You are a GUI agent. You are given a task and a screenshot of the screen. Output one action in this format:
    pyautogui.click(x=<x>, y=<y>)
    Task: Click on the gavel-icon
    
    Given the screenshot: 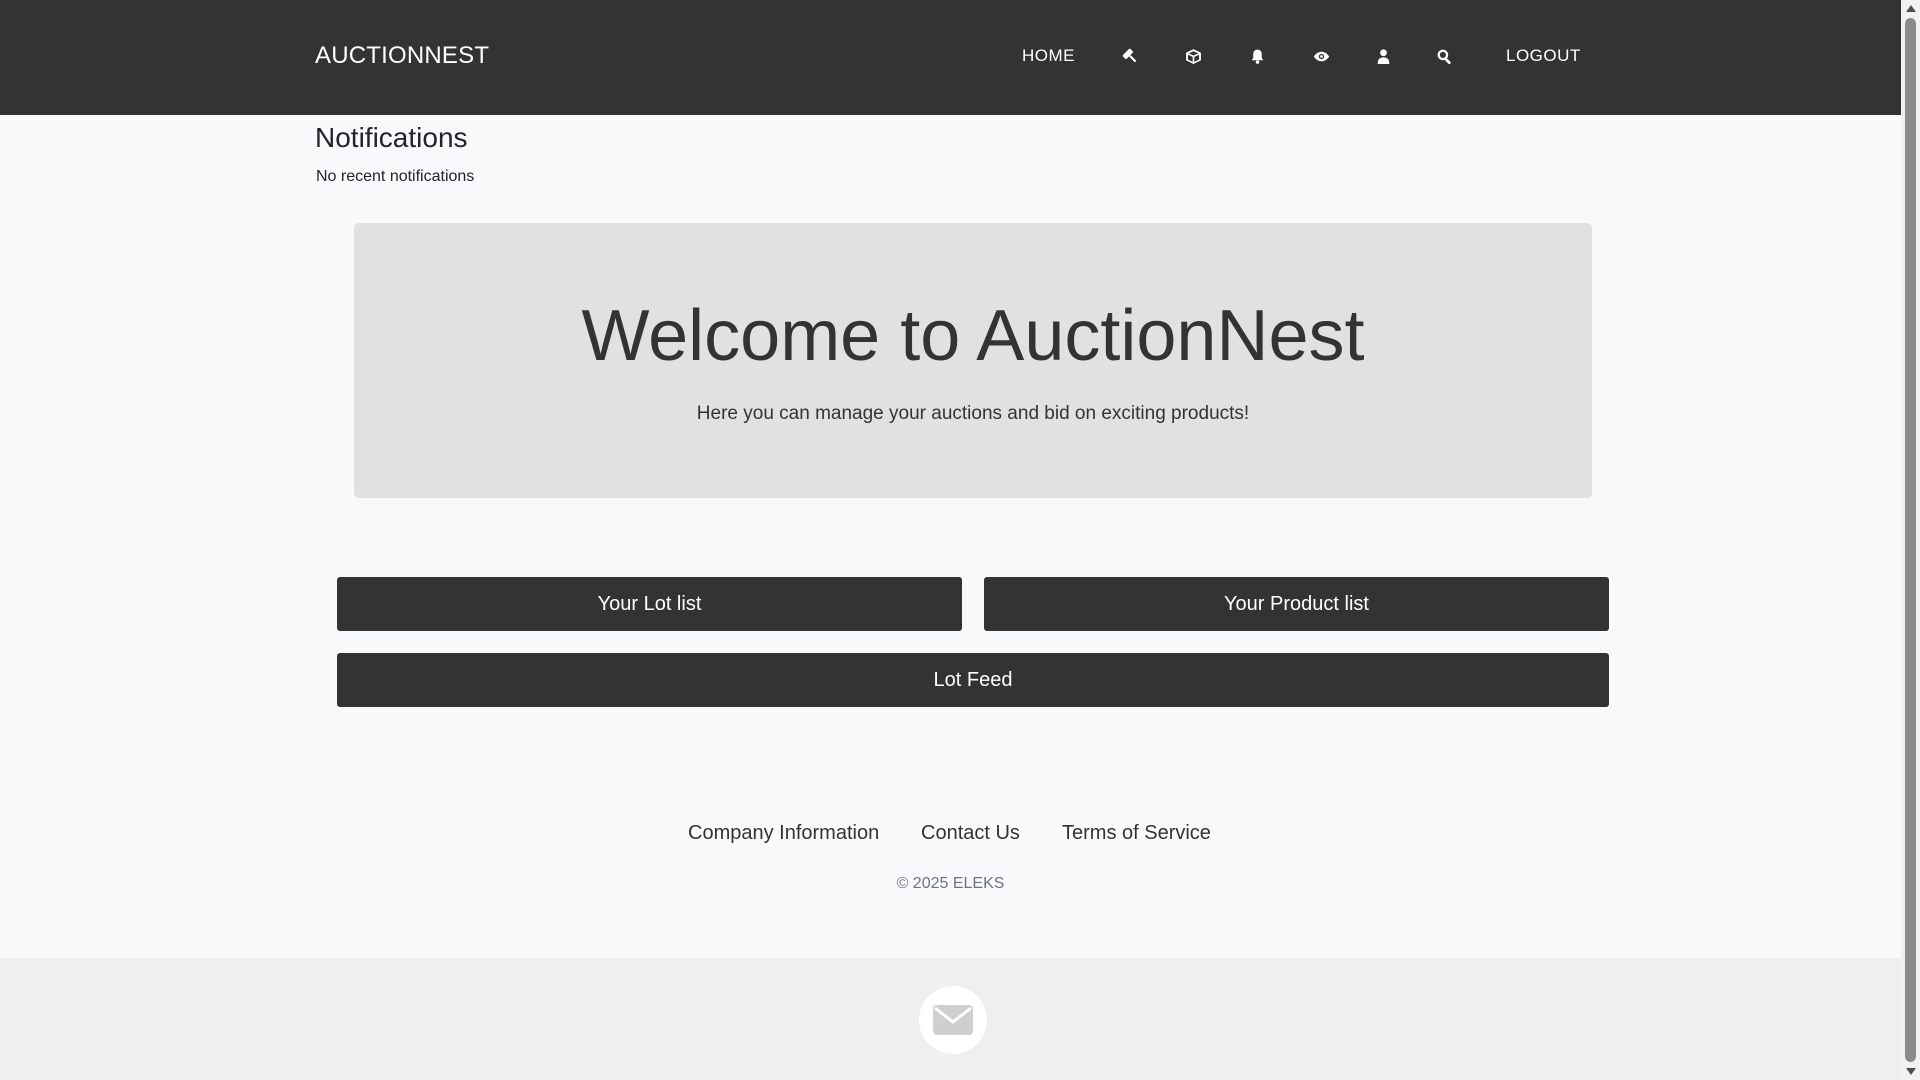 What is the action you would take?
    pyautogui.click(x=1130, y=56)
    